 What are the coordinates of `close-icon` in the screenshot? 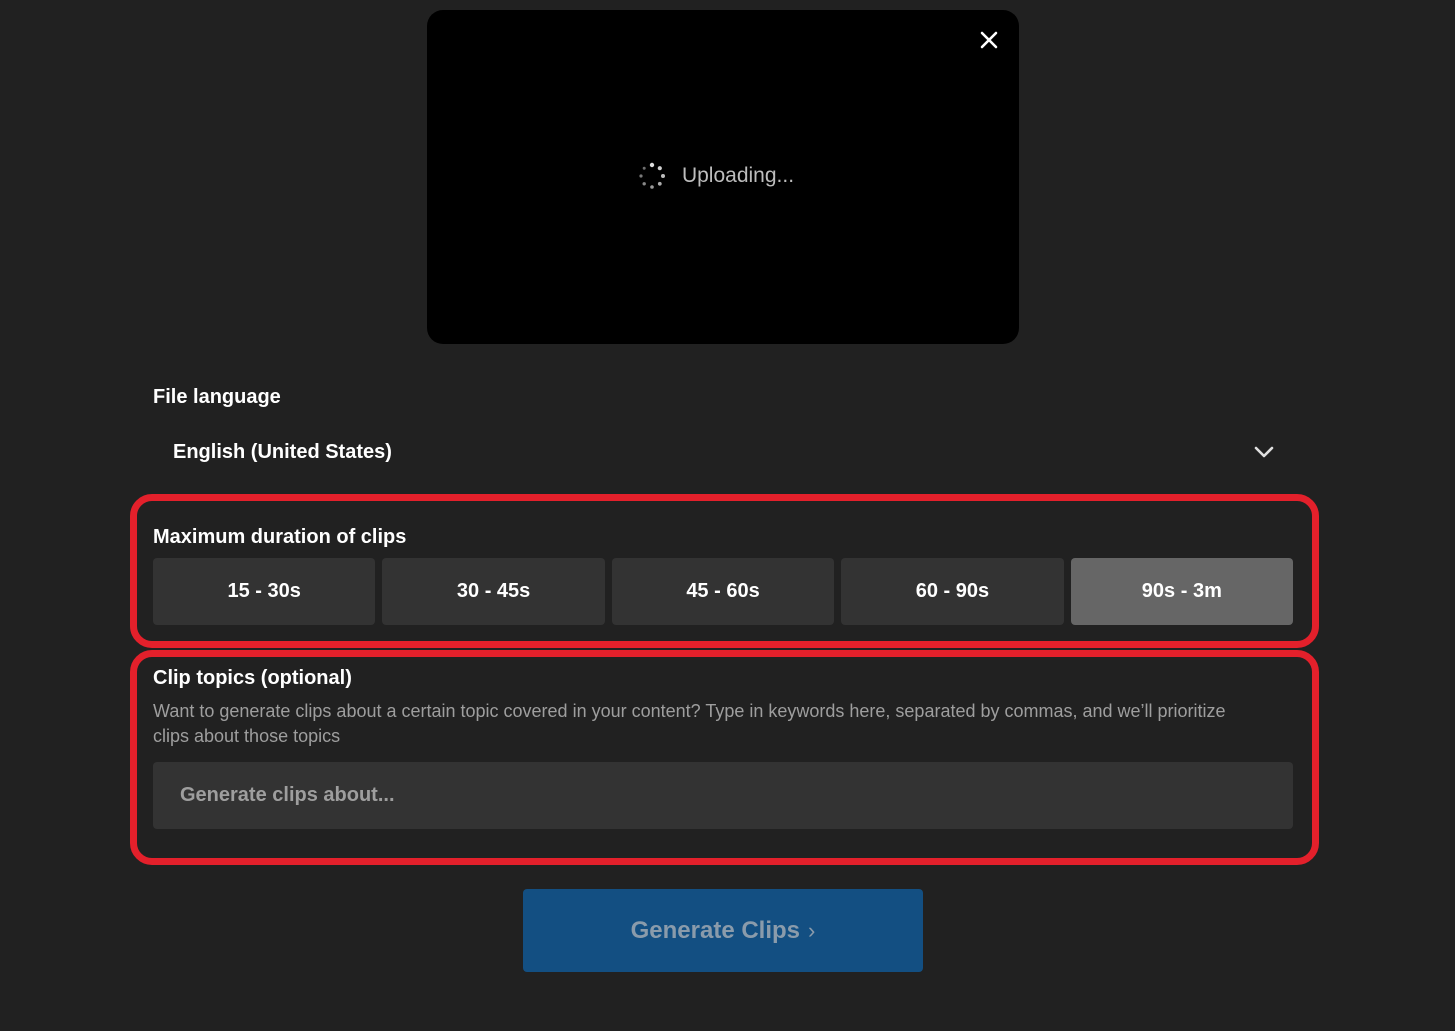 It's located at (989, 40).